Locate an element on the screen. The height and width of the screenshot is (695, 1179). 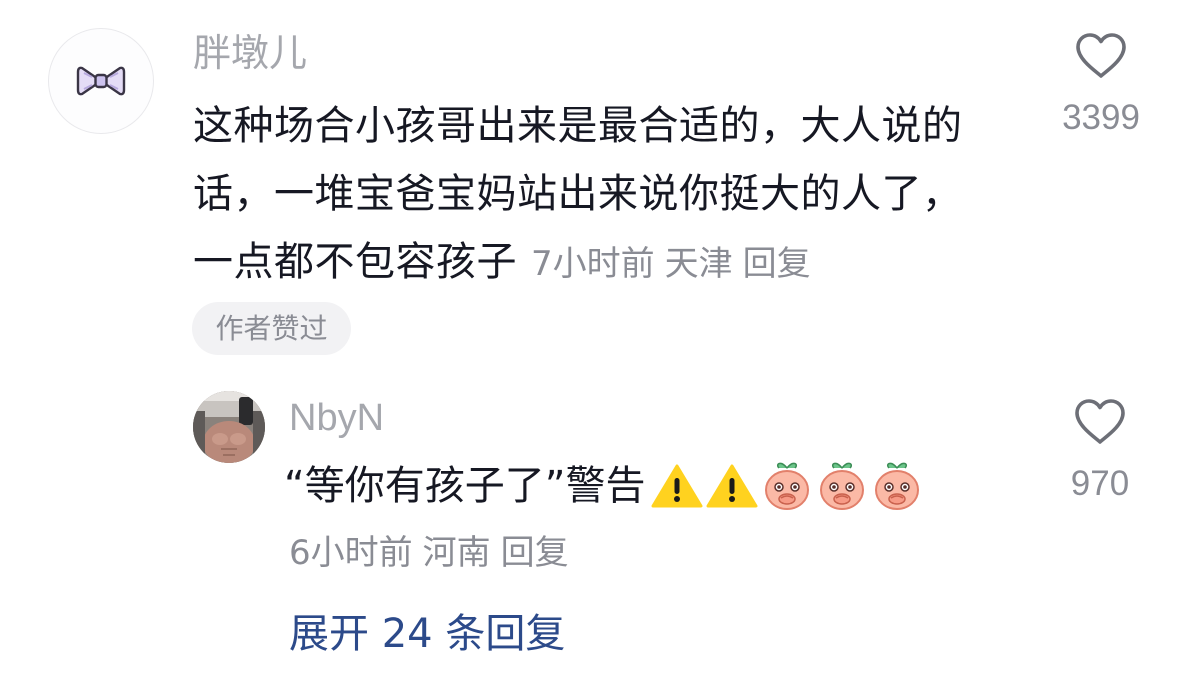
comment-location: 天津 is located at coordinates (698, 264).